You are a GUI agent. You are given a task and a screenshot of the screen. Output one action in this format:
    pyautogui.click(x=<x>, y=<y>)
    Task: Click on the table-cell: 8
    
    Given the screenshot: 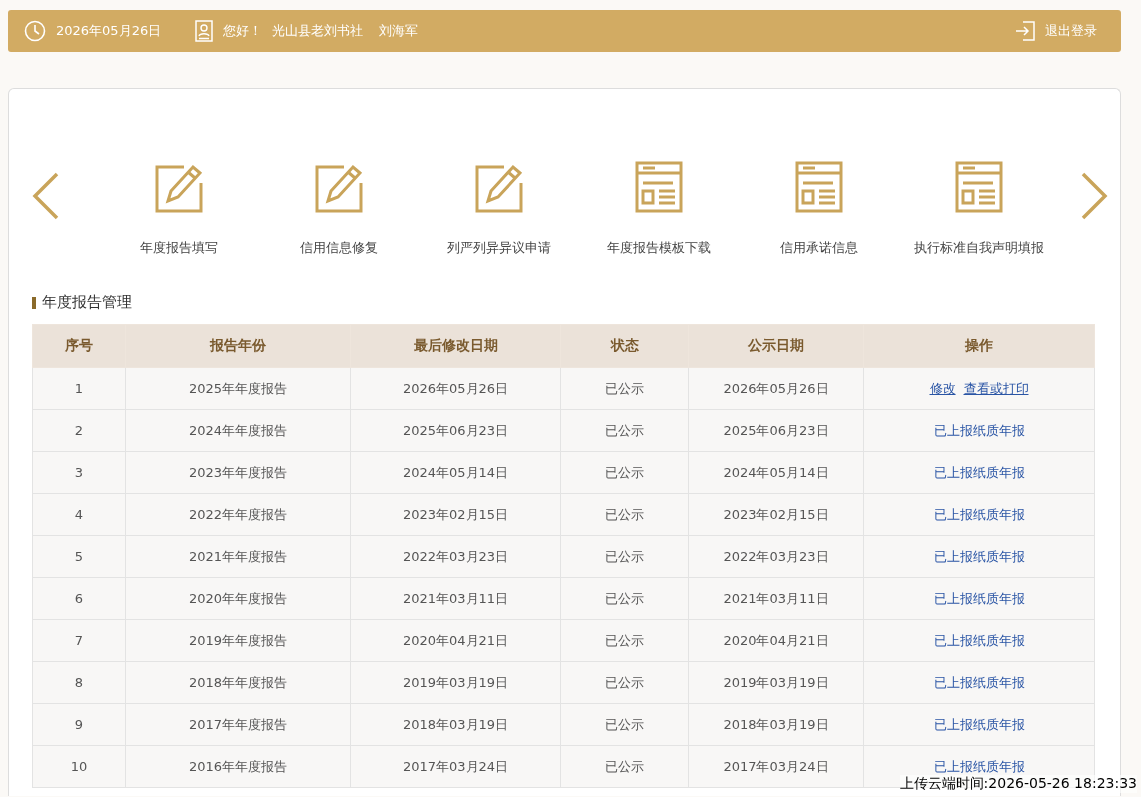 What is the action you would take?
    pyautogui.click(x=79, y=682)
    